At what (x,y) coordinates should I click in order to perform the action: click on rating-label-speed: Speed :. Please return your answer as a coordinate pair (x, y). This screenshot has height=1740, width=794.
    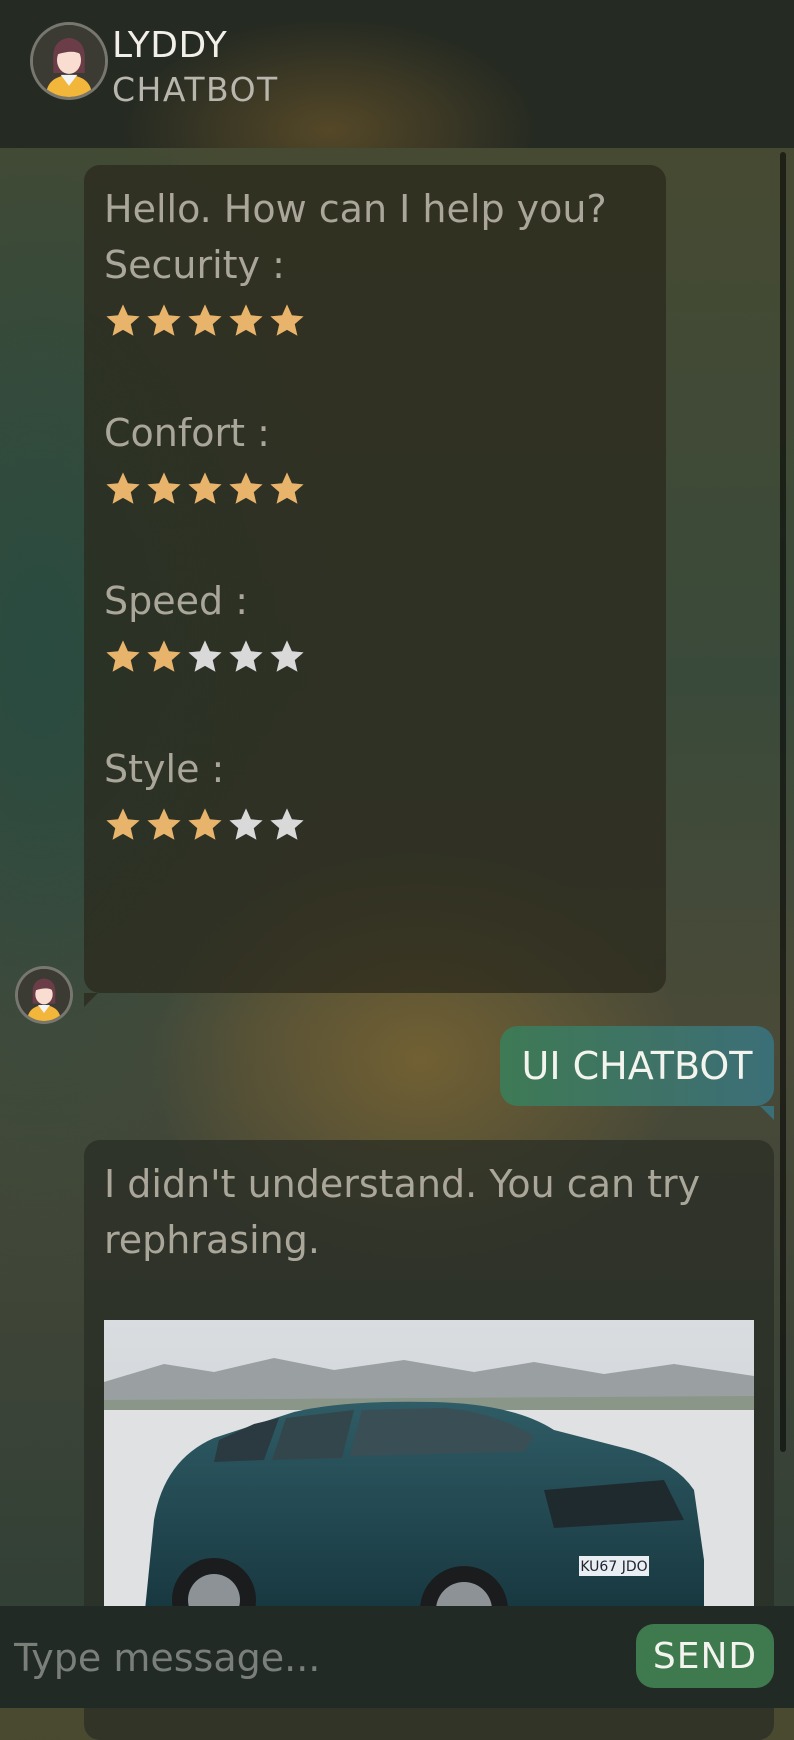
    Looking at the image, I should click on (176, 601).